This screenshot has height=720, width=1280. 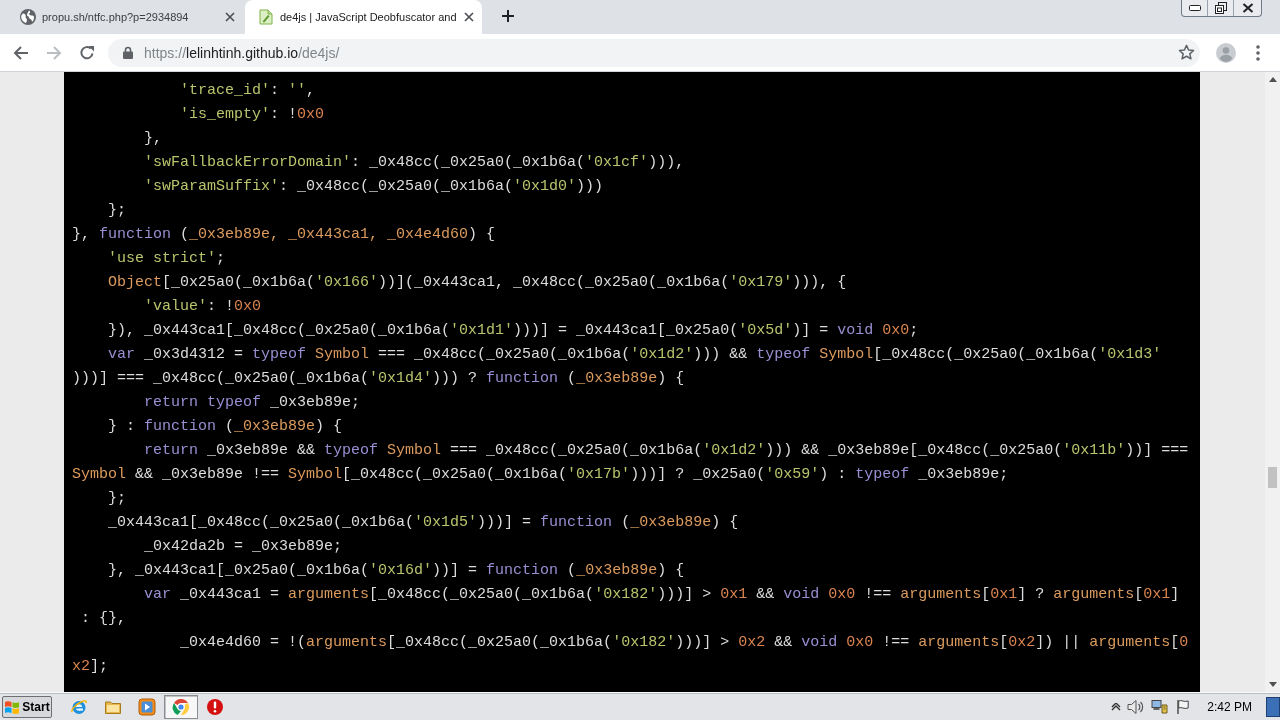 What do you see at coordinates (128, 52) in the screenshot?
I see `lock-icon` at bounding box center [128, 52].